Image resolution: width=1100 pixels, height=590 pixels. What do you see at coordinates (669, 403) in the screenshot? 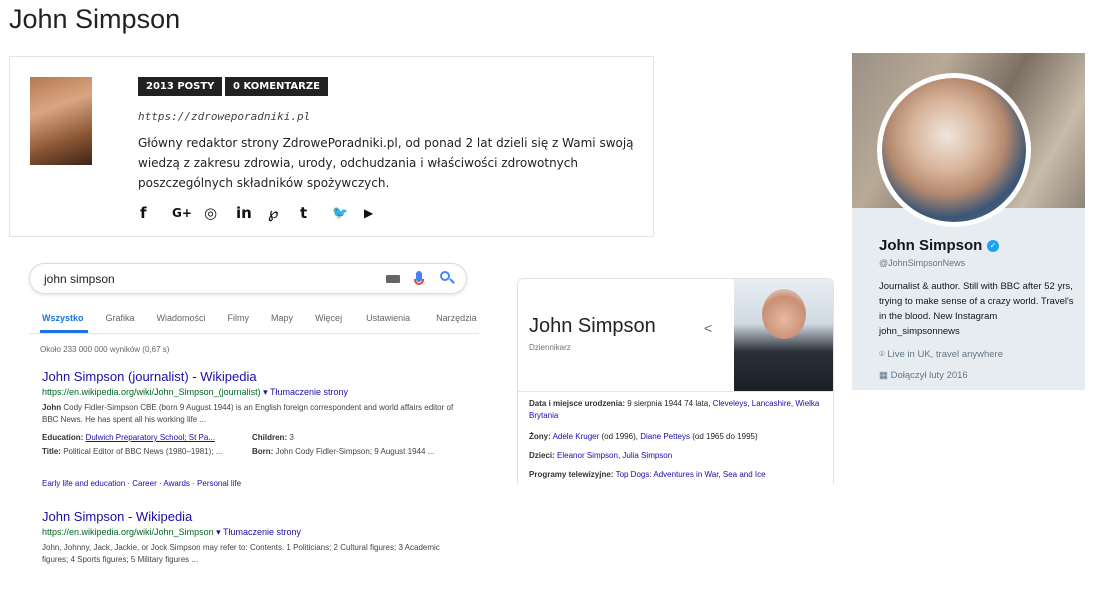
I see `kp-born-value: 9 sierpnia 1944 74 lata,` at bounding box center [669, 403].